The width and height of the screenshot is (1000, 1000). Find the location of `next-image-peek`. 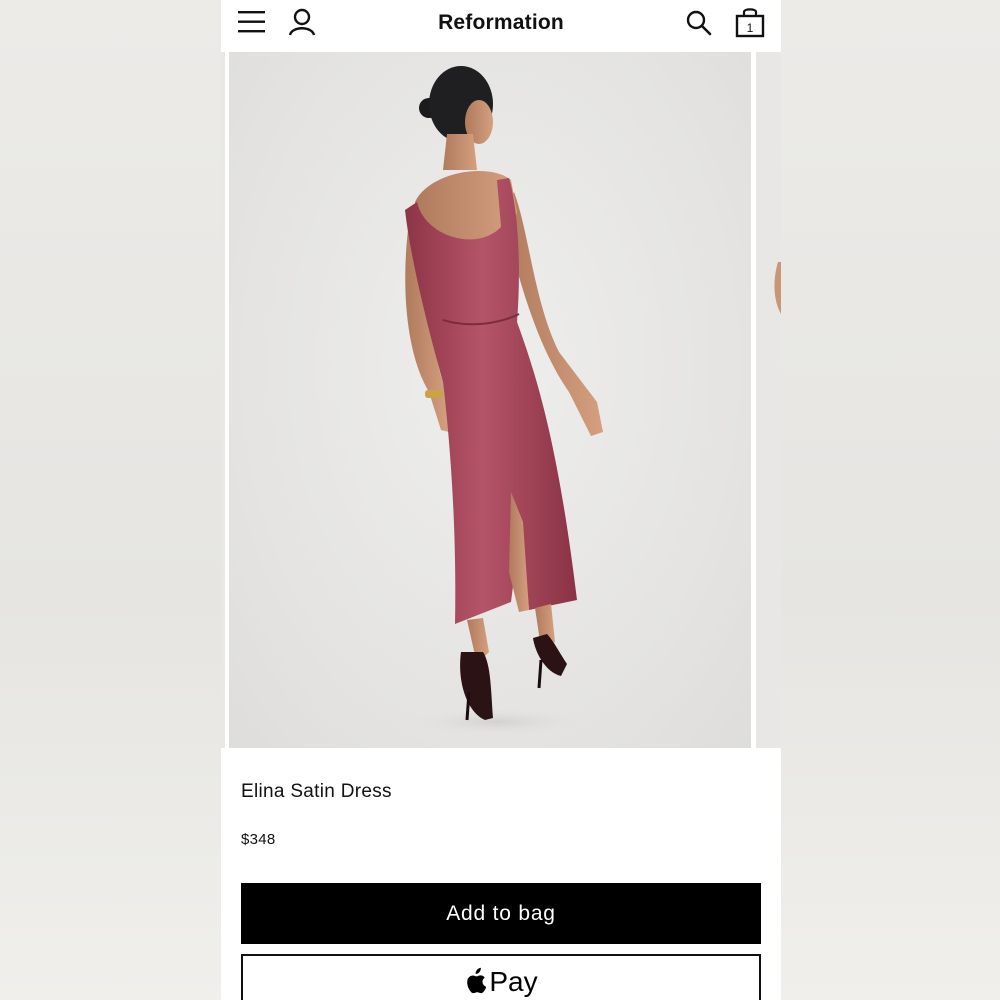

next-image-peek is located at coordinates (768, 400).